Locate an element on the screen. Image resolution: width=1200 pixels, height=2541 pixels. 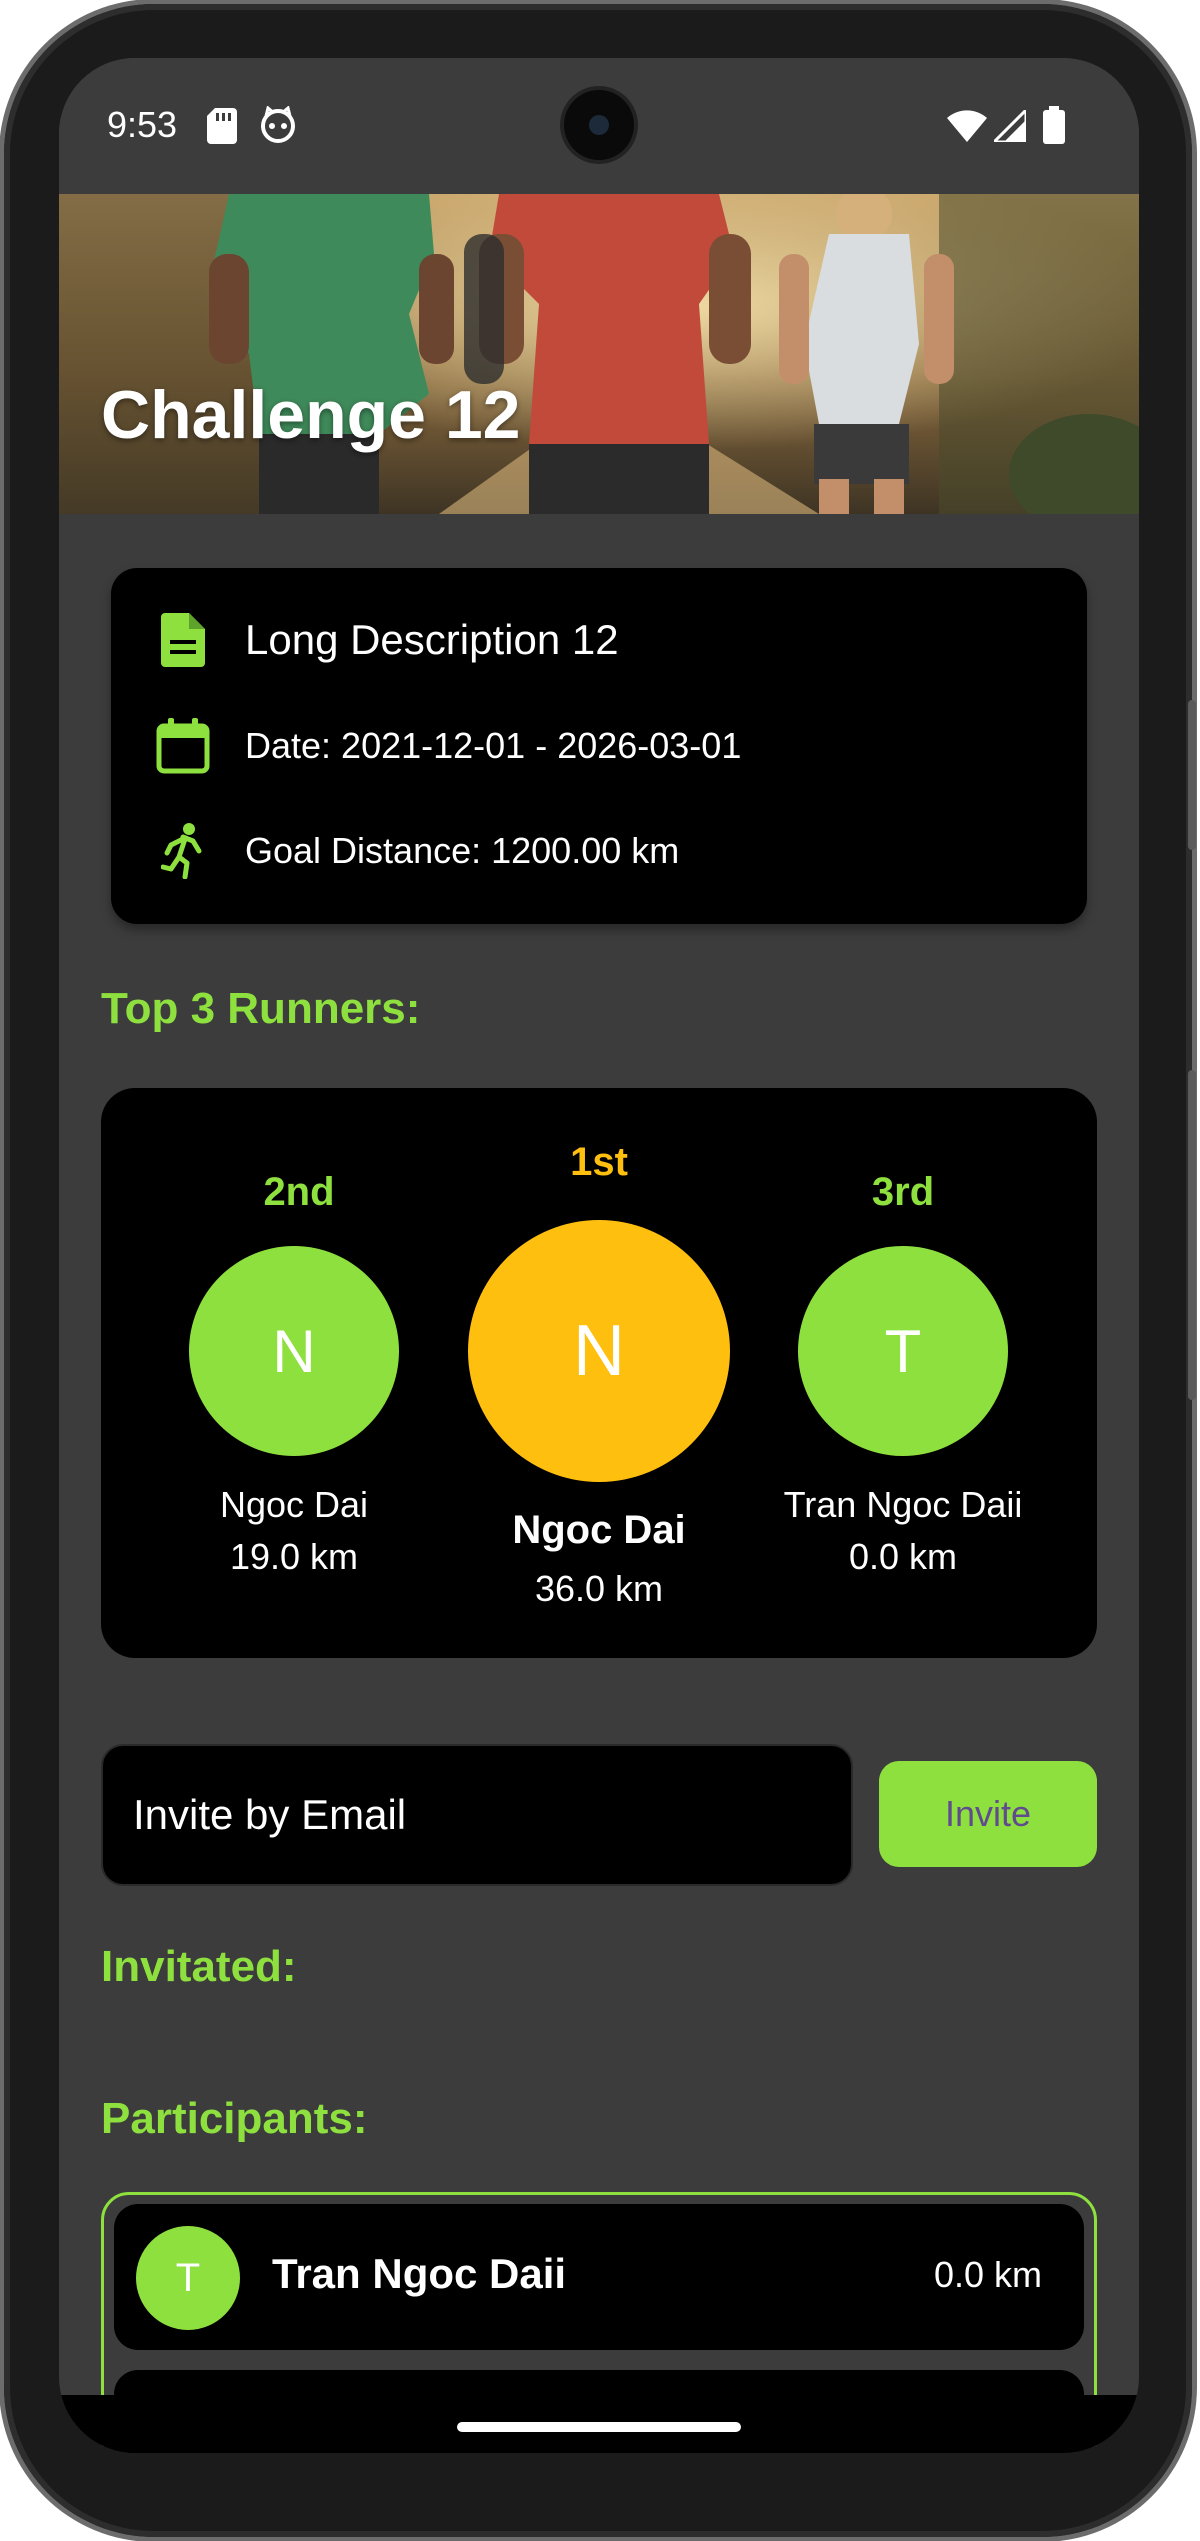
top-runners-title: Top 3 Runners: is located at coordinates (261, 1008).